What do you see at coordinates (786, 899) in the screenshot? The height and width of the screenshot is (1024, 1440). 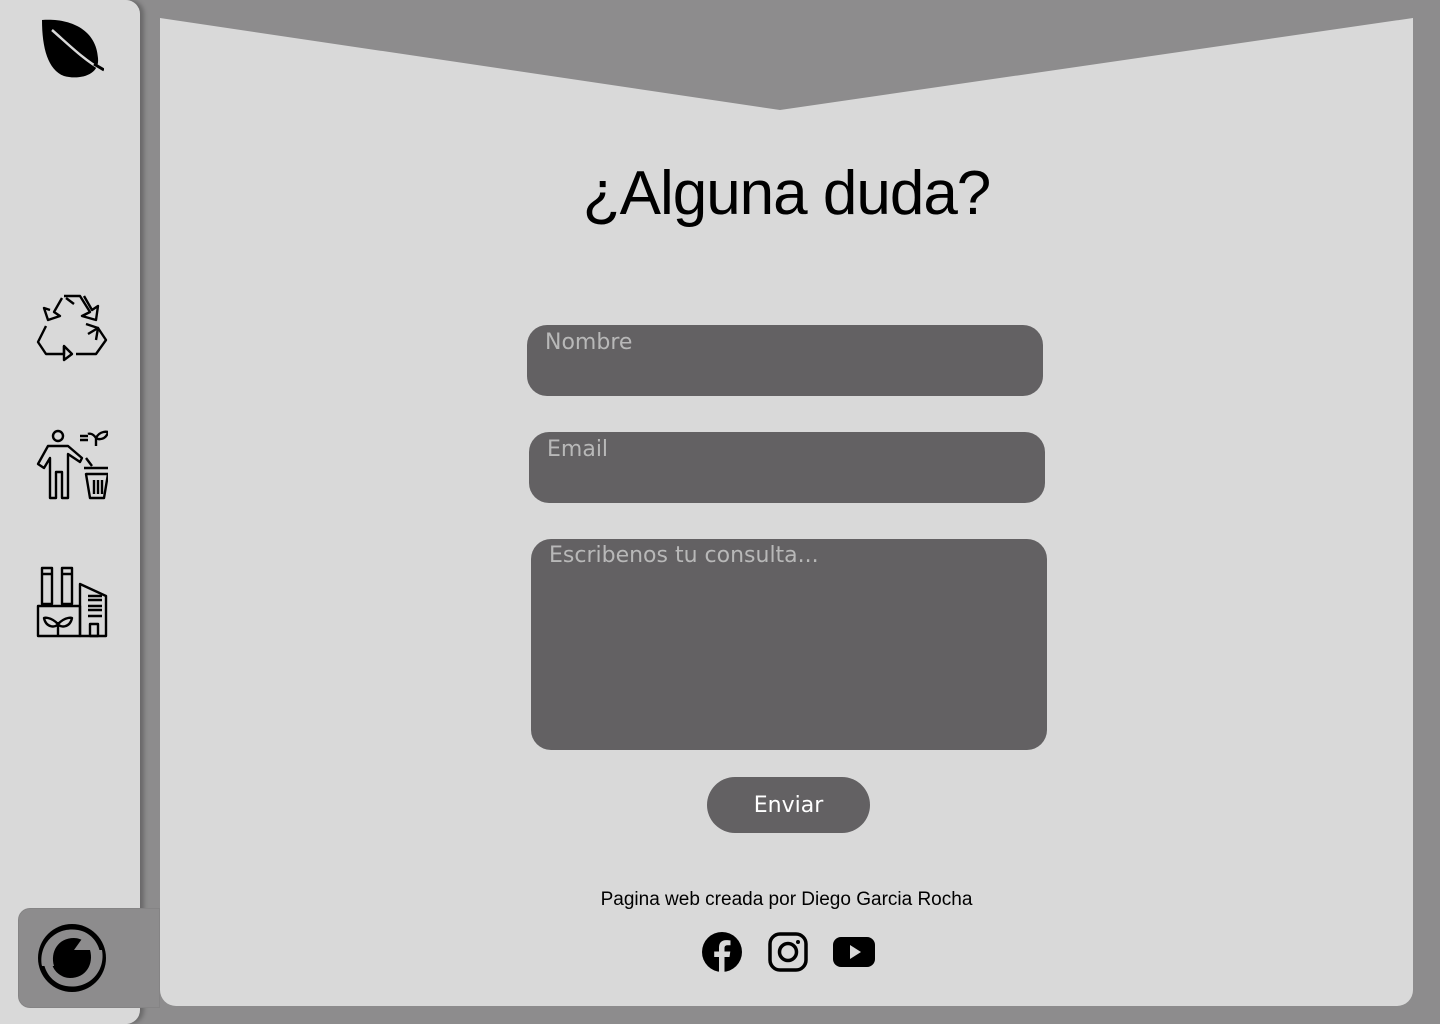 I see `footer-credit: Pagina web creada por Diego Garcia Rocha` at bounding box center [786, 899].